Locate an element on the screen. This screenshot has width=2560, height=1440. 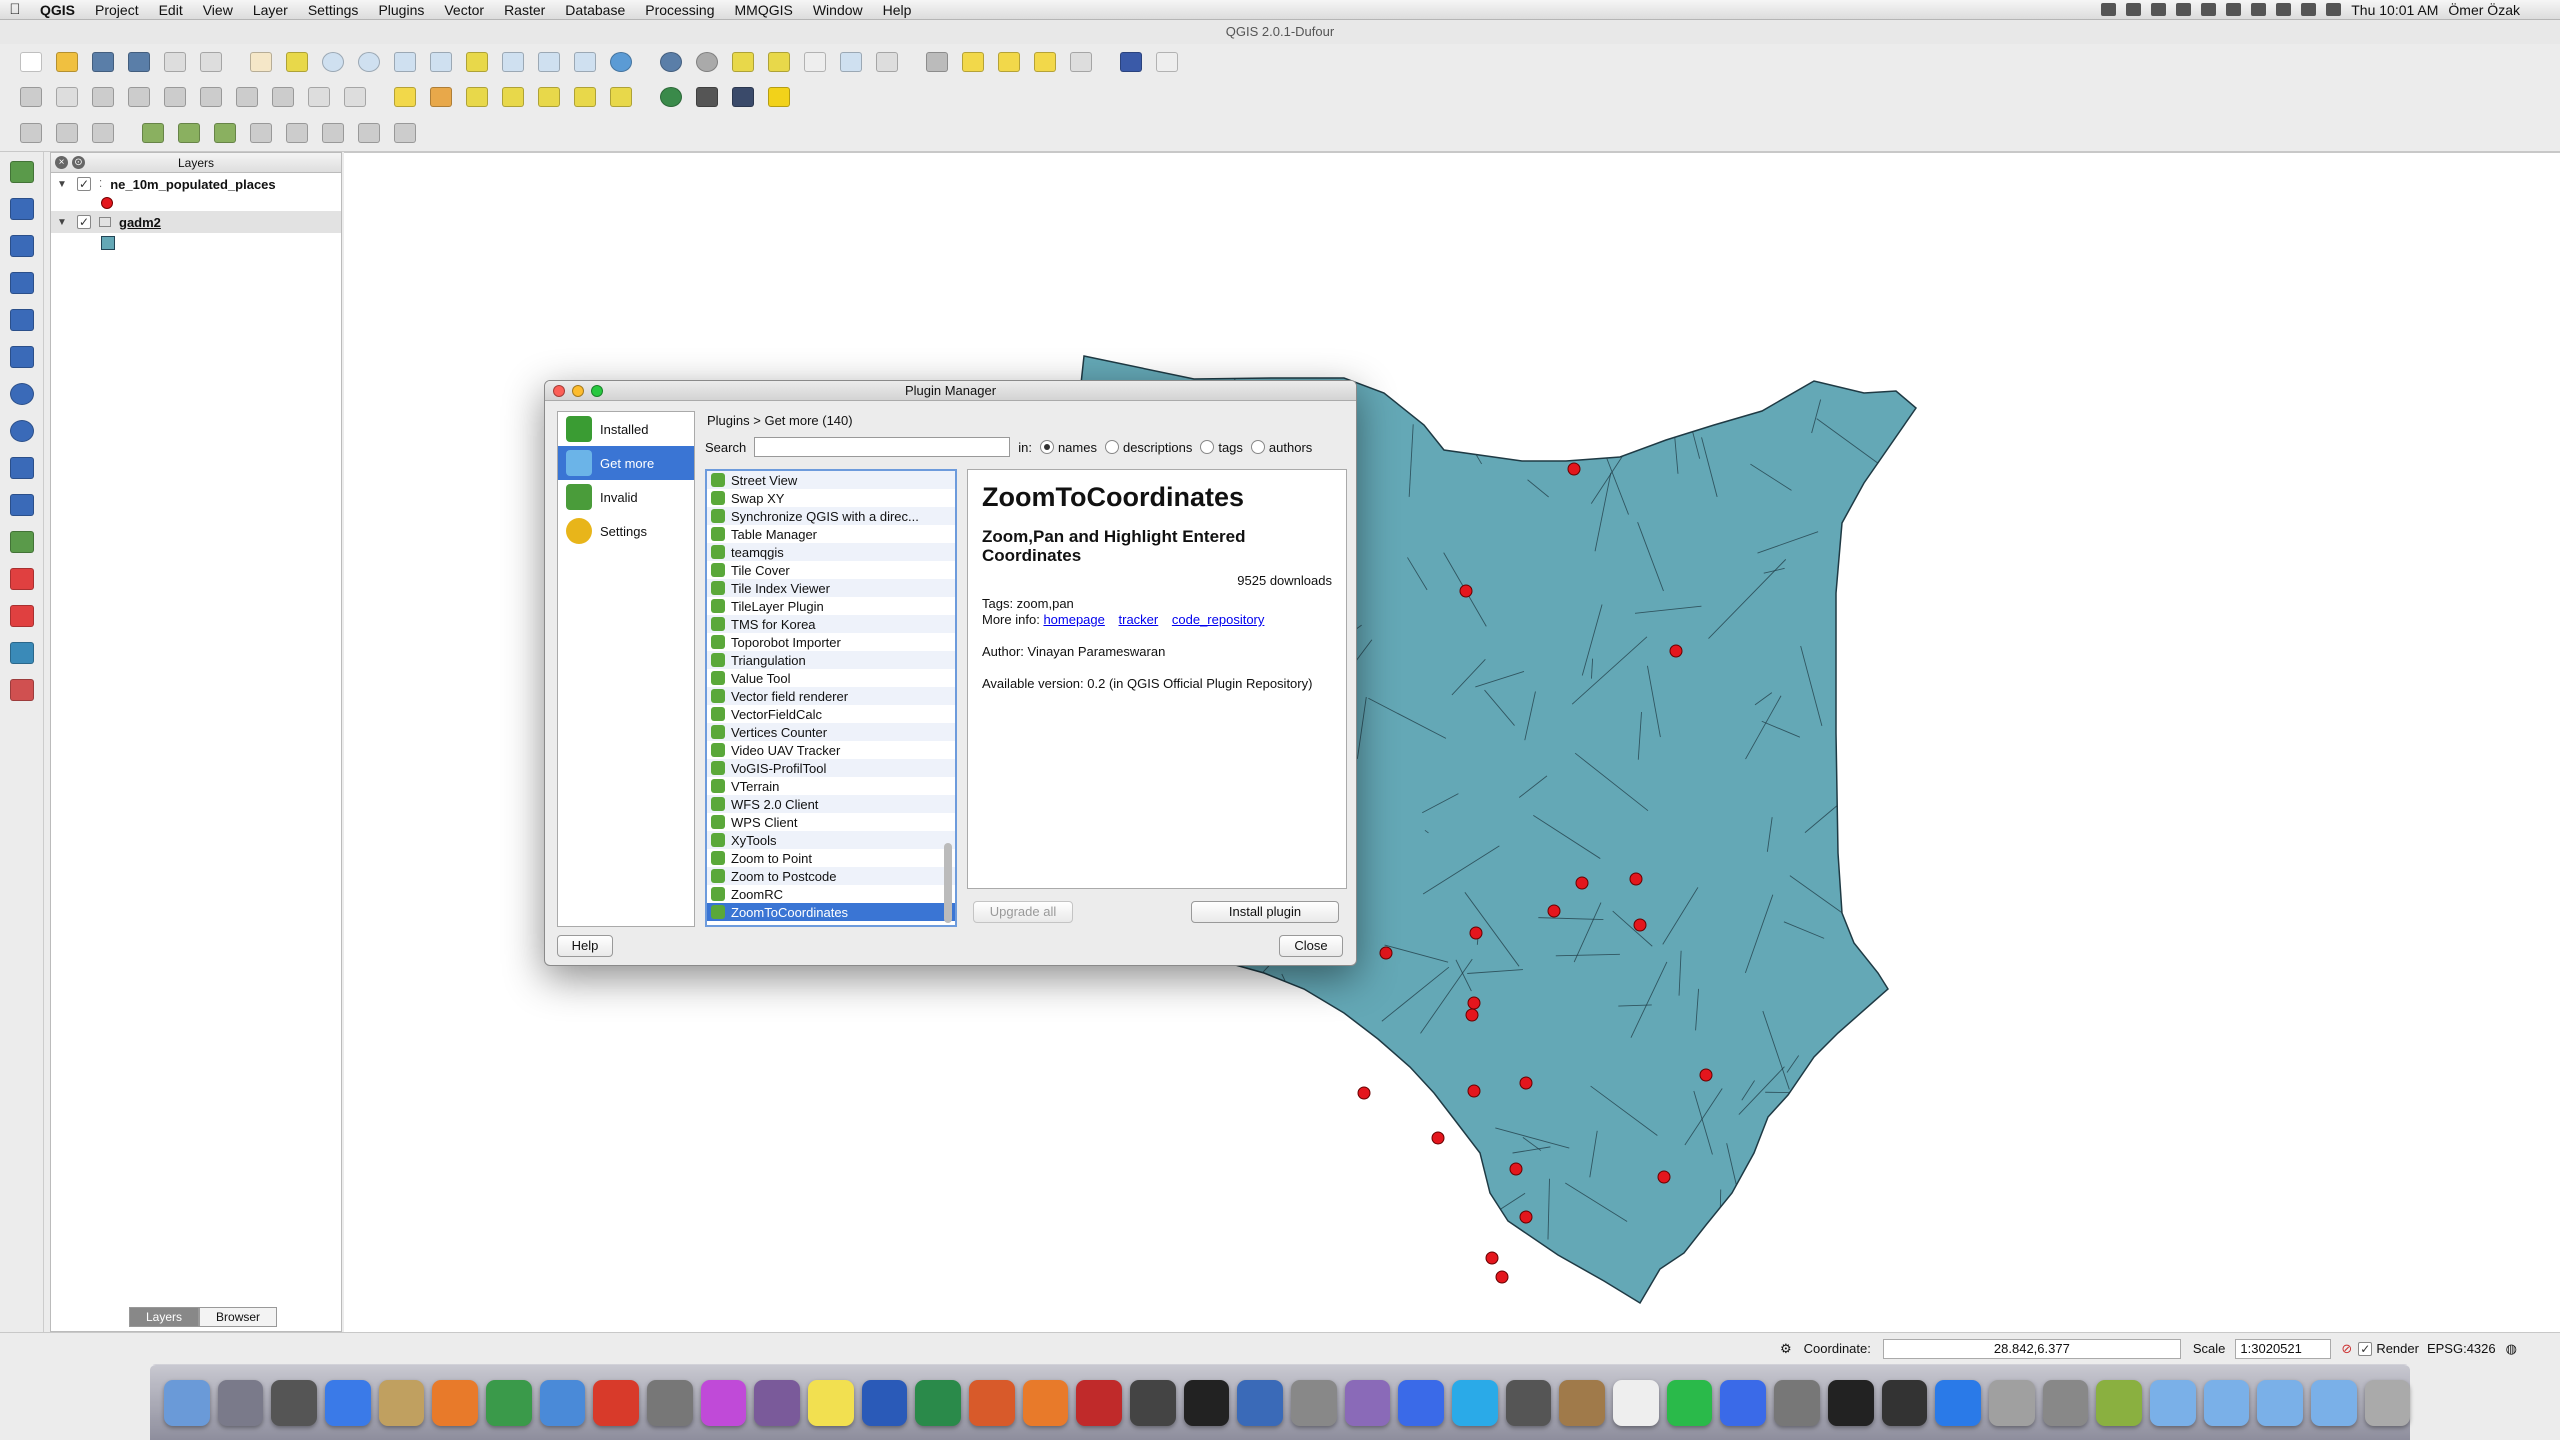
add-ring-button is located at coordinates (67, 133).